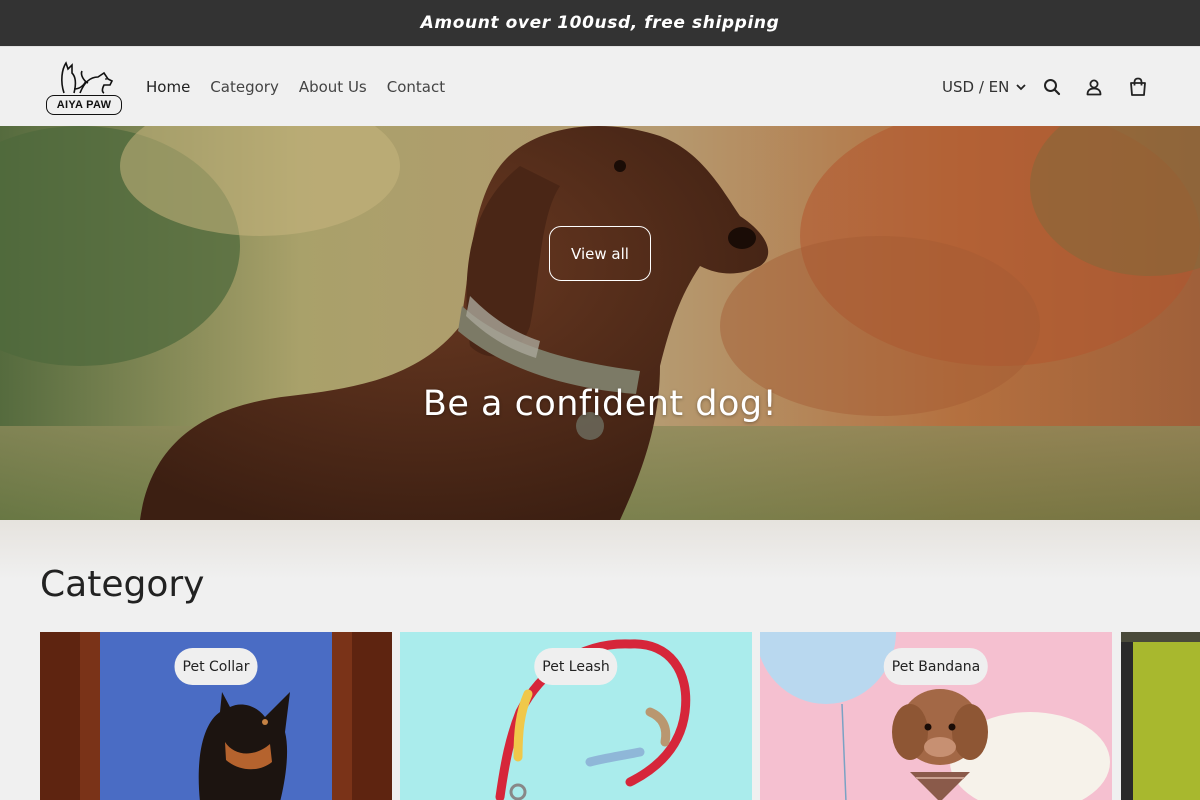 The height and width of the screenshot is (800, 1200). Describe the element at coordinates (416, 87) in the screenshot. I see `nav-contact: Contact` at that location.